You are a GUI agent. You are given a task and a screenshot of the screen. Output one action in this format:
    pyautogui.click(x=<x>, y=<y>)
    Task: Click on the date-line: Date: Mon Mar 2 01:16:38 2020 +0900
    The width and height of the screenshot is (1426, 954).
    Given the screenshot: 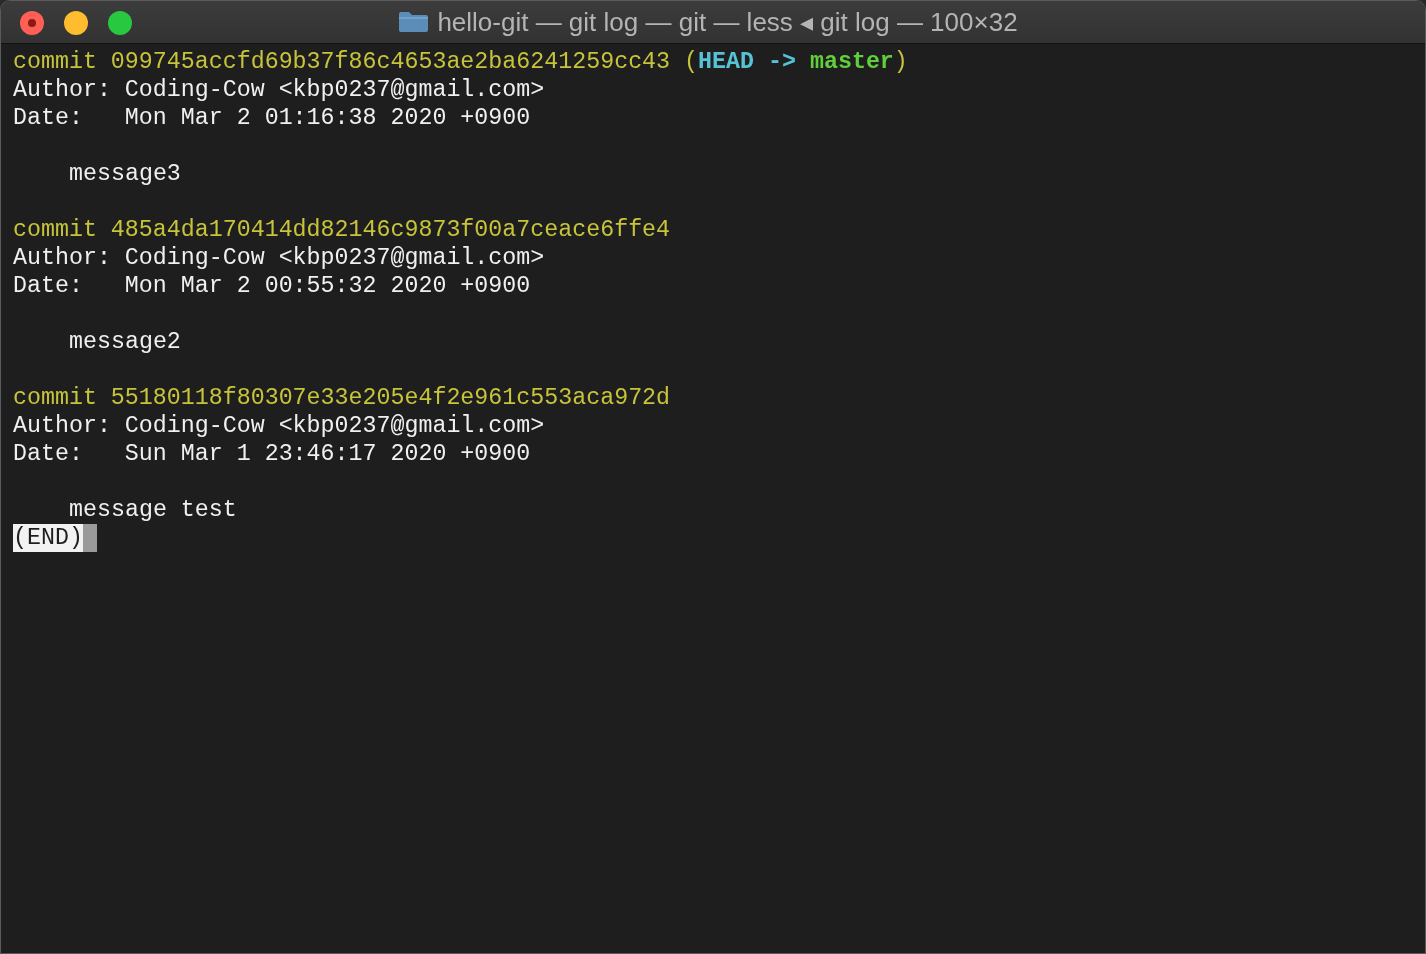 What is the action you would take?
    pyautogui.click(x=272, y=118)
    